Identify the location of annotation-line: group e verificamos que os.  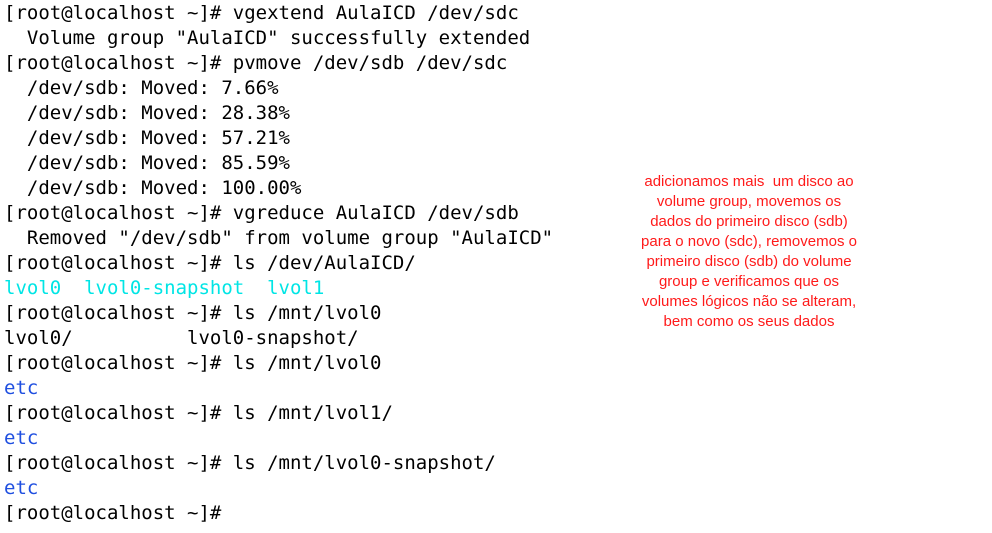
(749, 281).